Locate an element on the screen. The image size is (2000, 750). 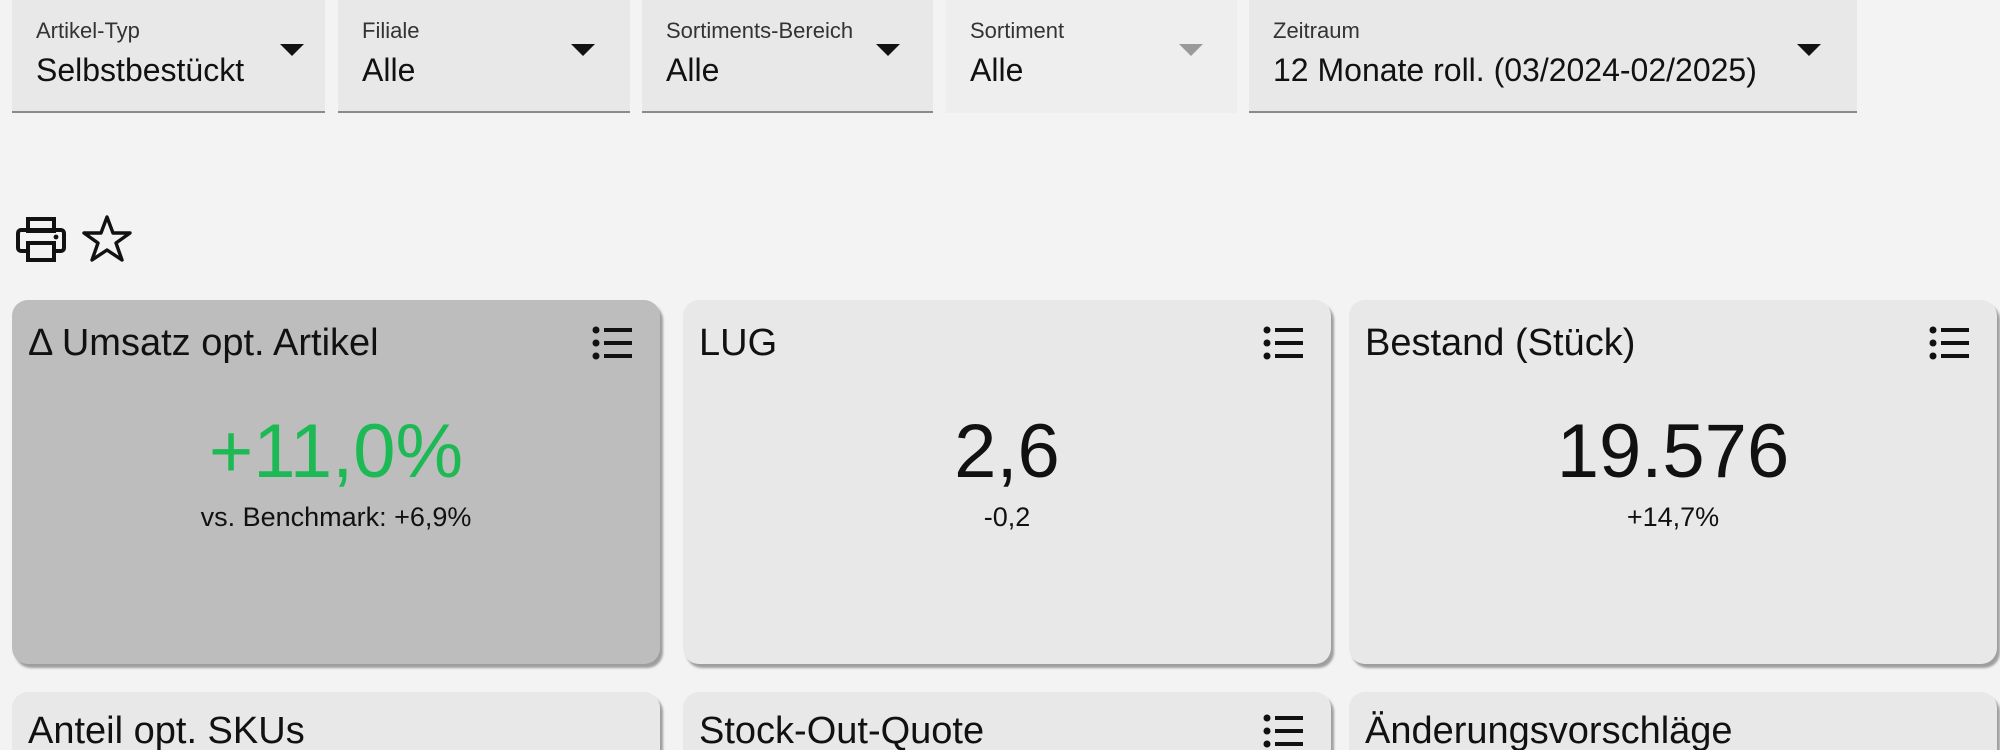
kpi-card-anteil-opt-skus: Anteil opt. SKUs is located at coordinates (336, 721).